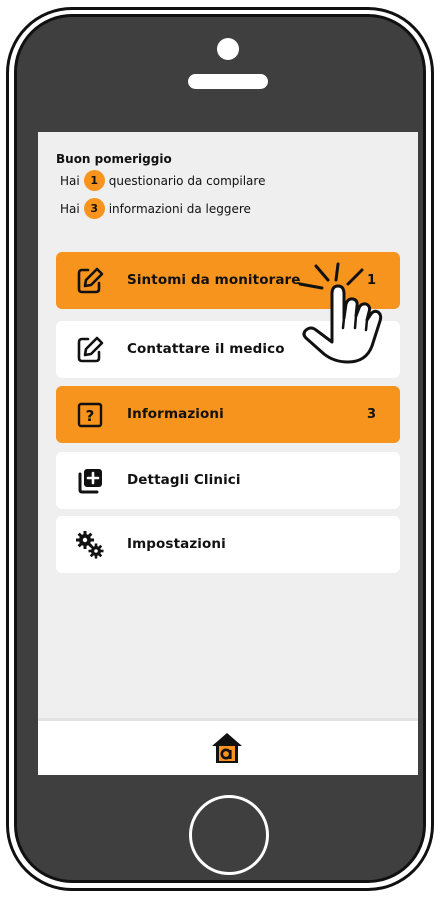 The image size is (440, 897). What do you see at coordinates (228, 81) in the screenshot?
I see `speaker-icon` at bounding box center [228, 81].